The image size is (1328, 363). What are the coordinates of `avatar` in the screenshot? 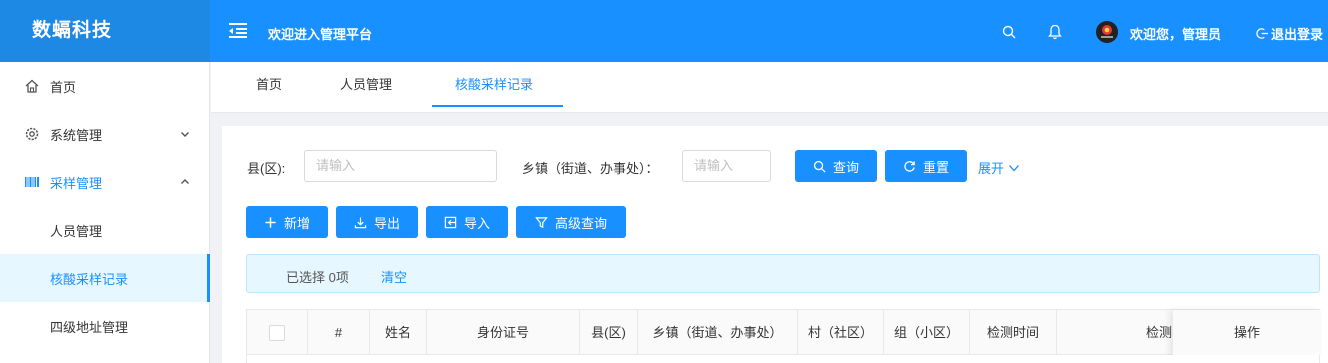 It's located at (1107, 32).